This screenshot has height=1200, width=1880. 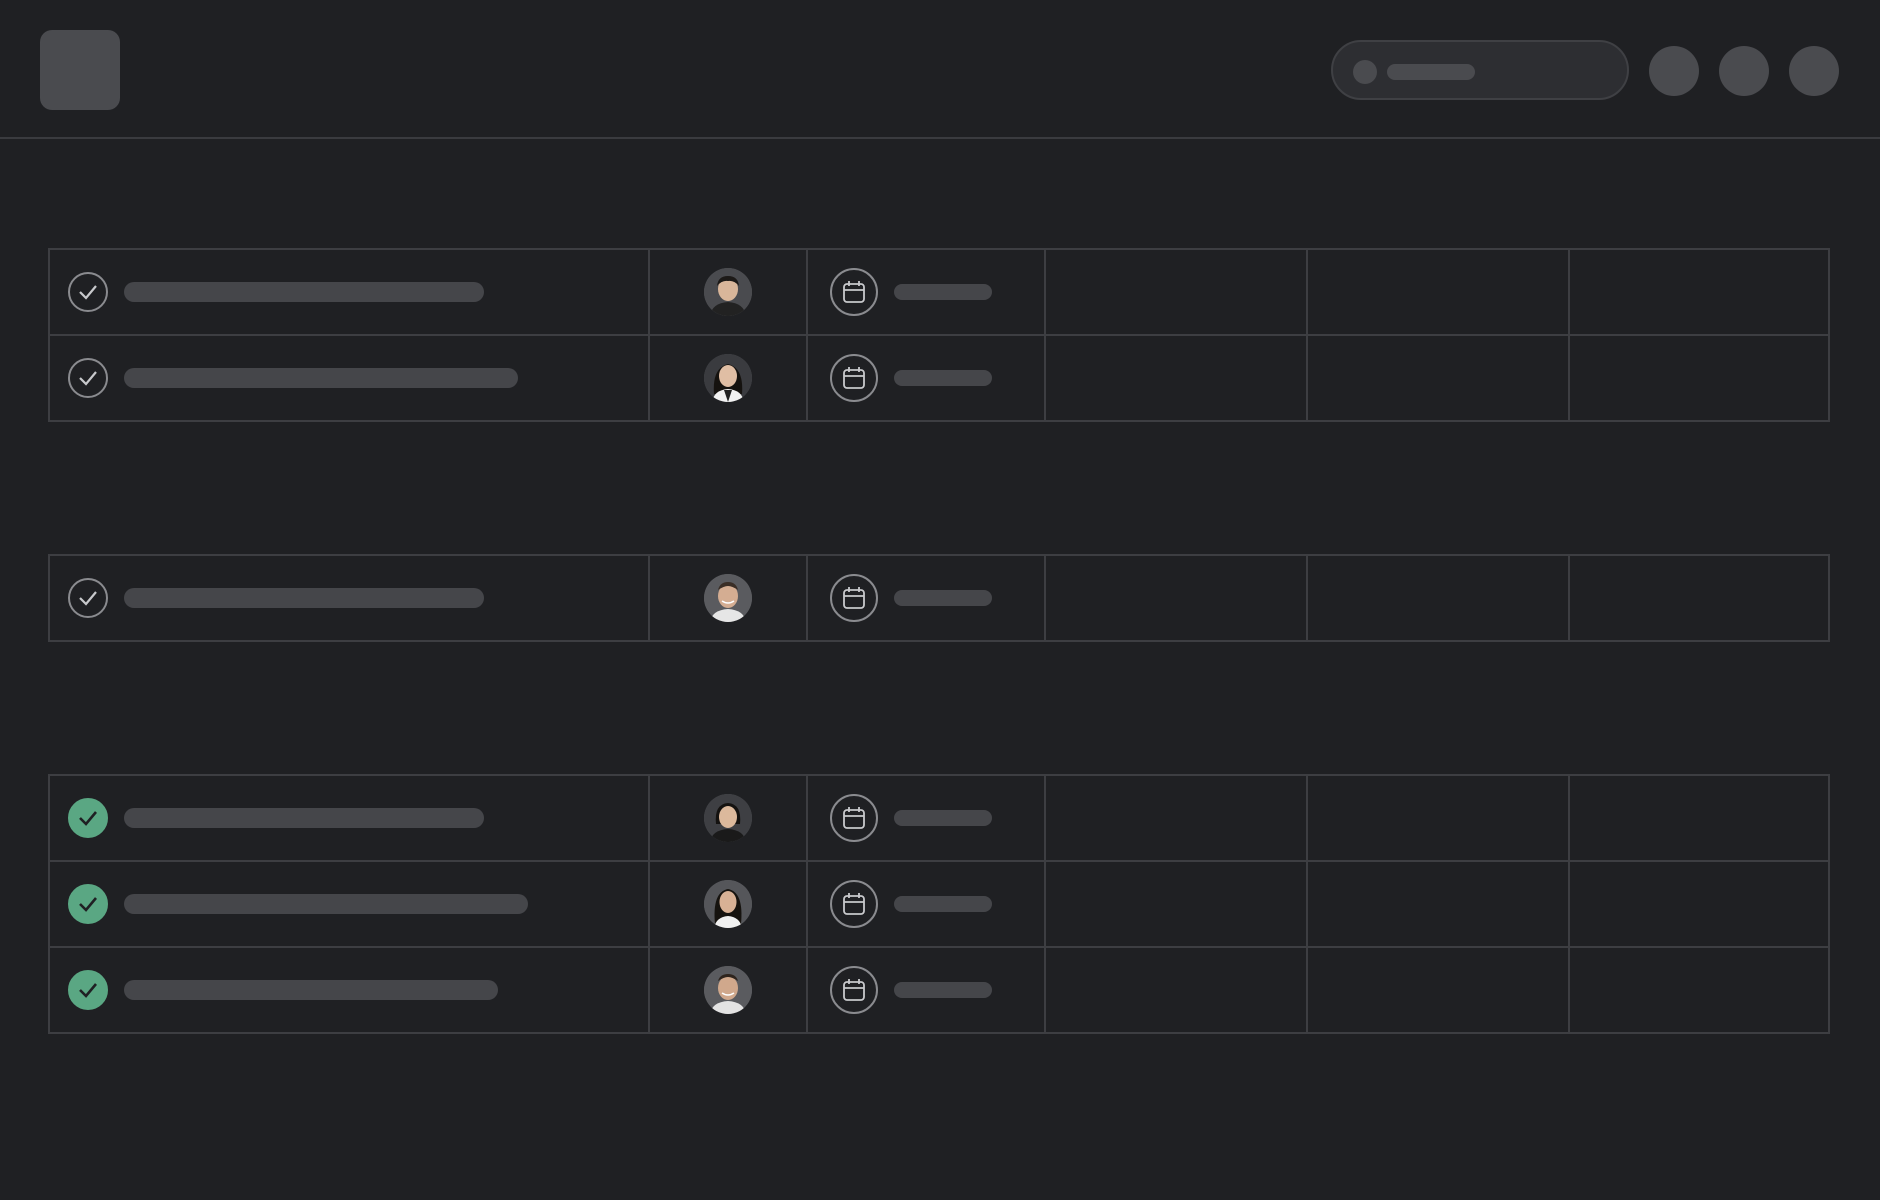 I want to click on app-logo, so click(x=80, y=70).